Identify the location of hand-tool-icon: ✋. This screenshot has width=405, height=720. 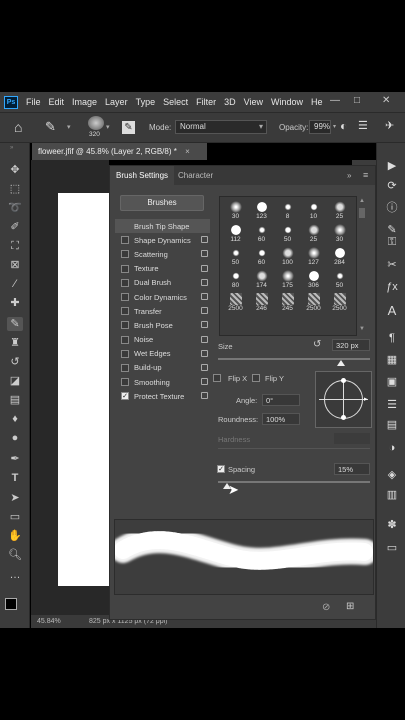
(15, 536).